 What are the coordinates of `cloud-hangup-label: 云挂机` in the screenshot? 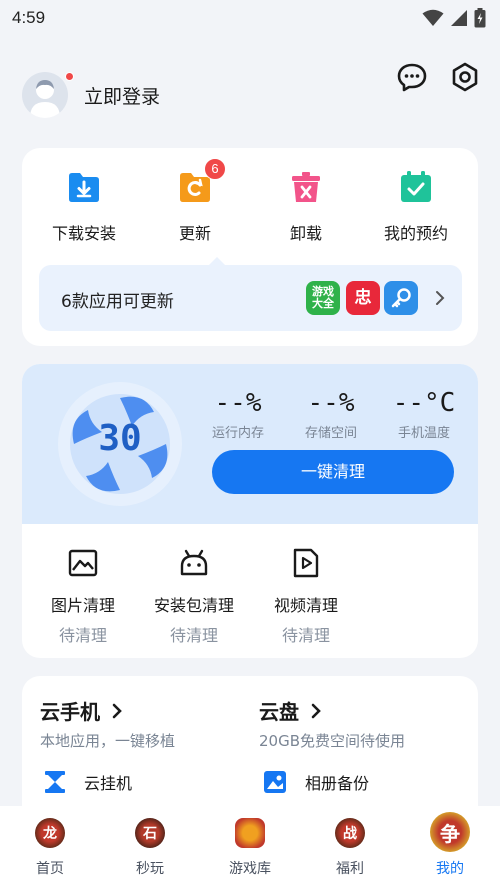 It's located at (108, 783).